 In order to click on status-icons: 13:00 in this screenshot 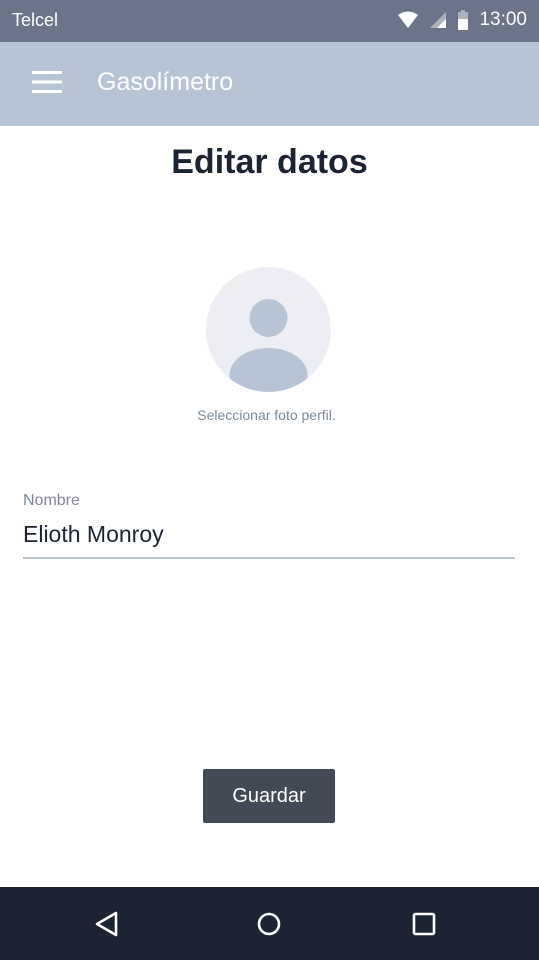, I will do `click(462, 20)`.